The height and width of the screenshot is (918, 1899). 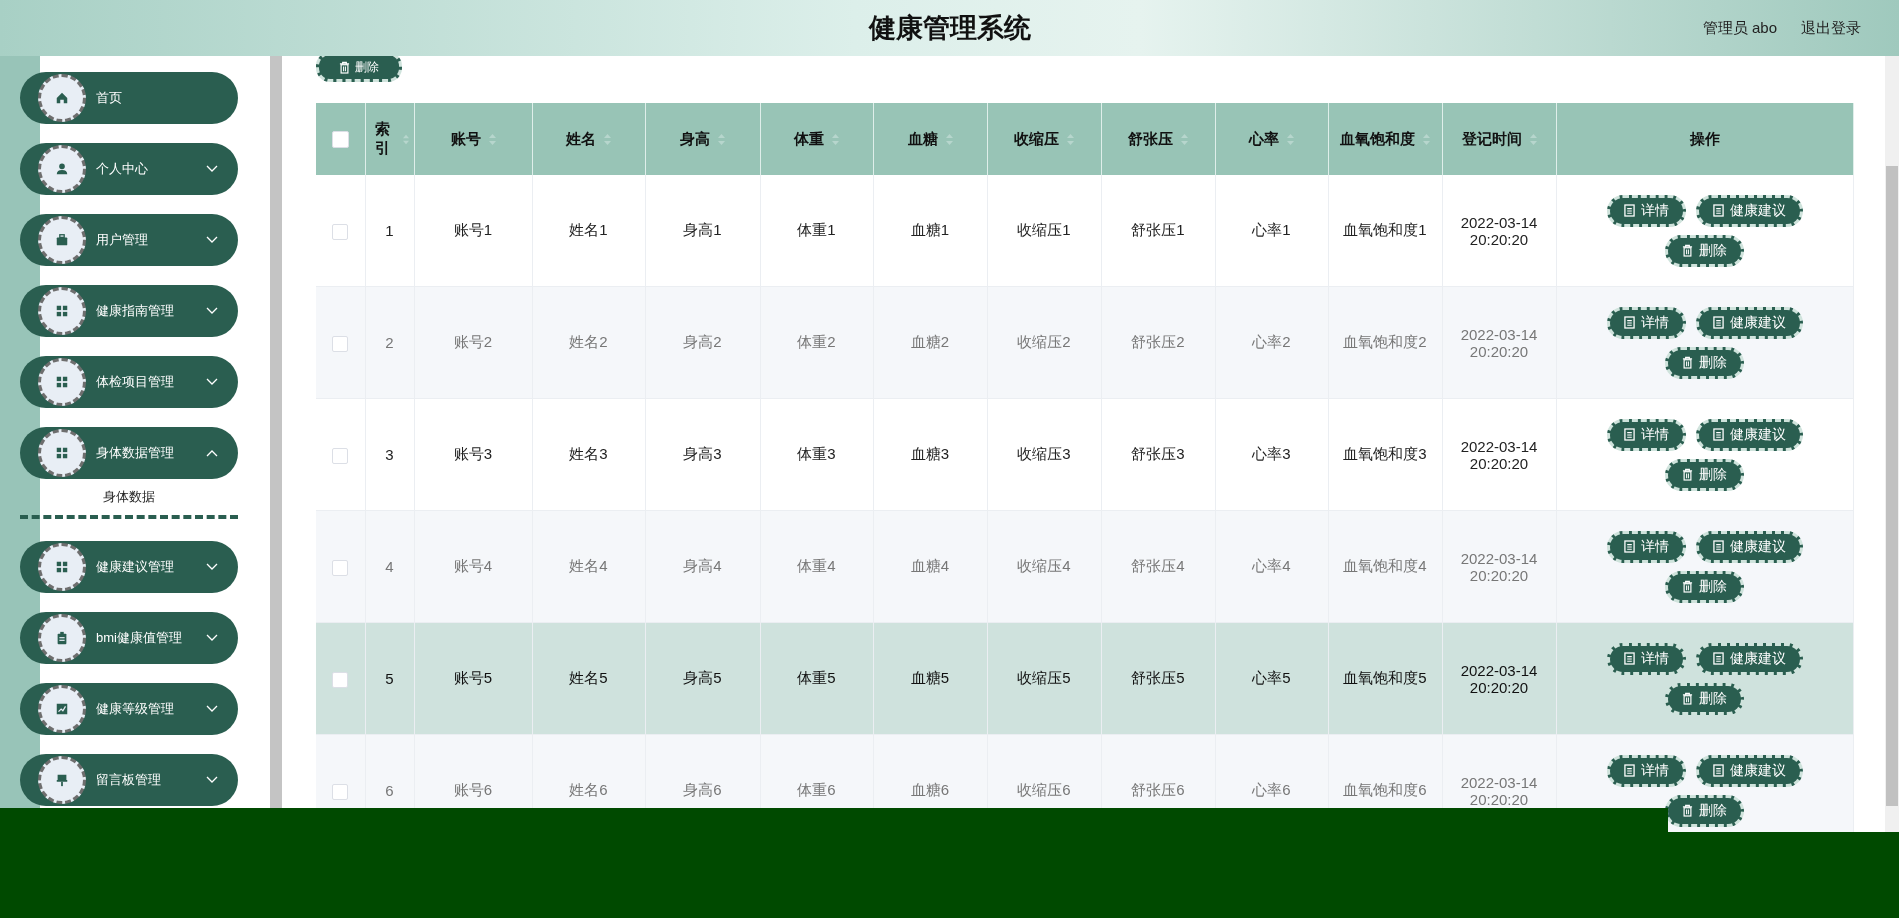 I want to click on scrollbar-thumb, so click(x=1892, y=486).